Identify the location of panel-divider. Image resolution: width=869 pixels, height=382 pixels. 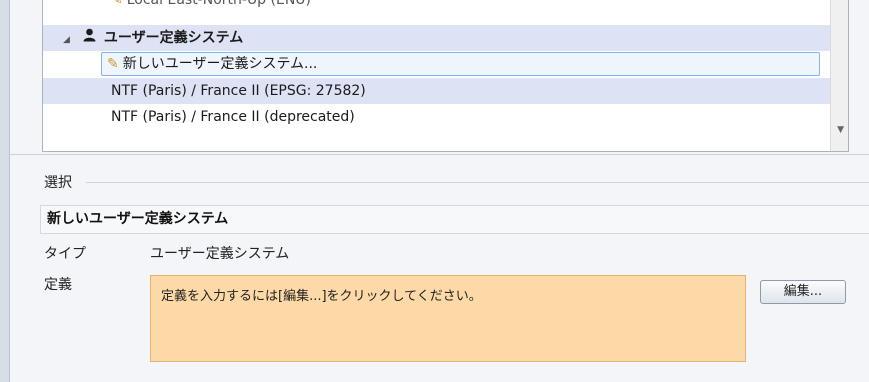
(438, 154).